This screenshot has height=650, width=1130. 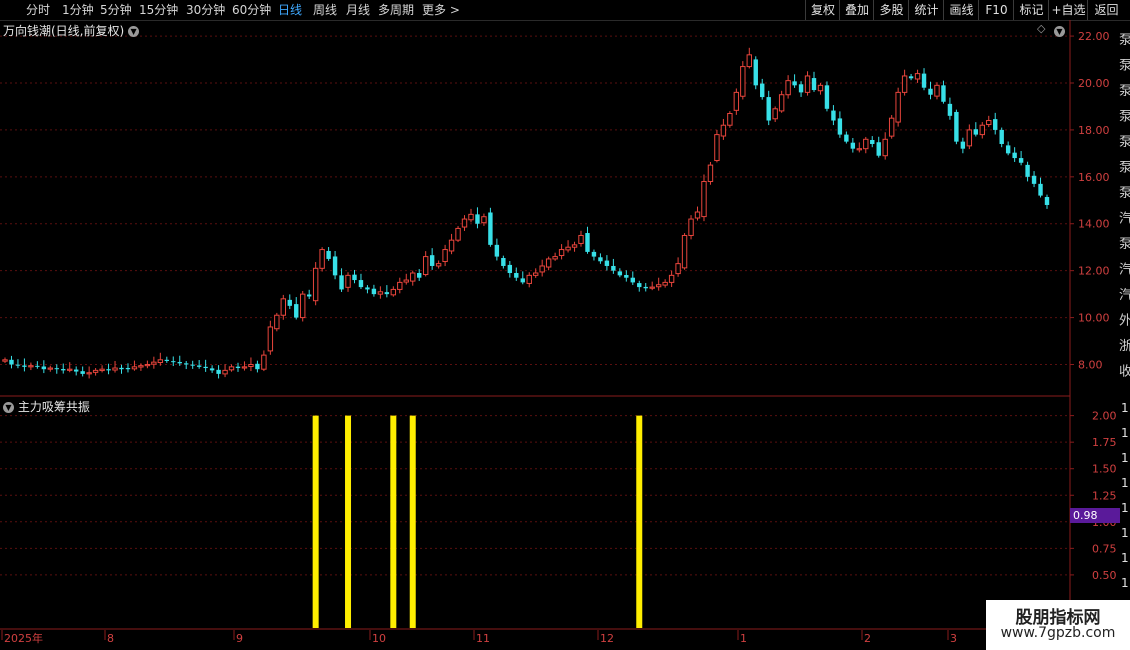 I want to click on indicator-bars, so click(x=477, y=521).